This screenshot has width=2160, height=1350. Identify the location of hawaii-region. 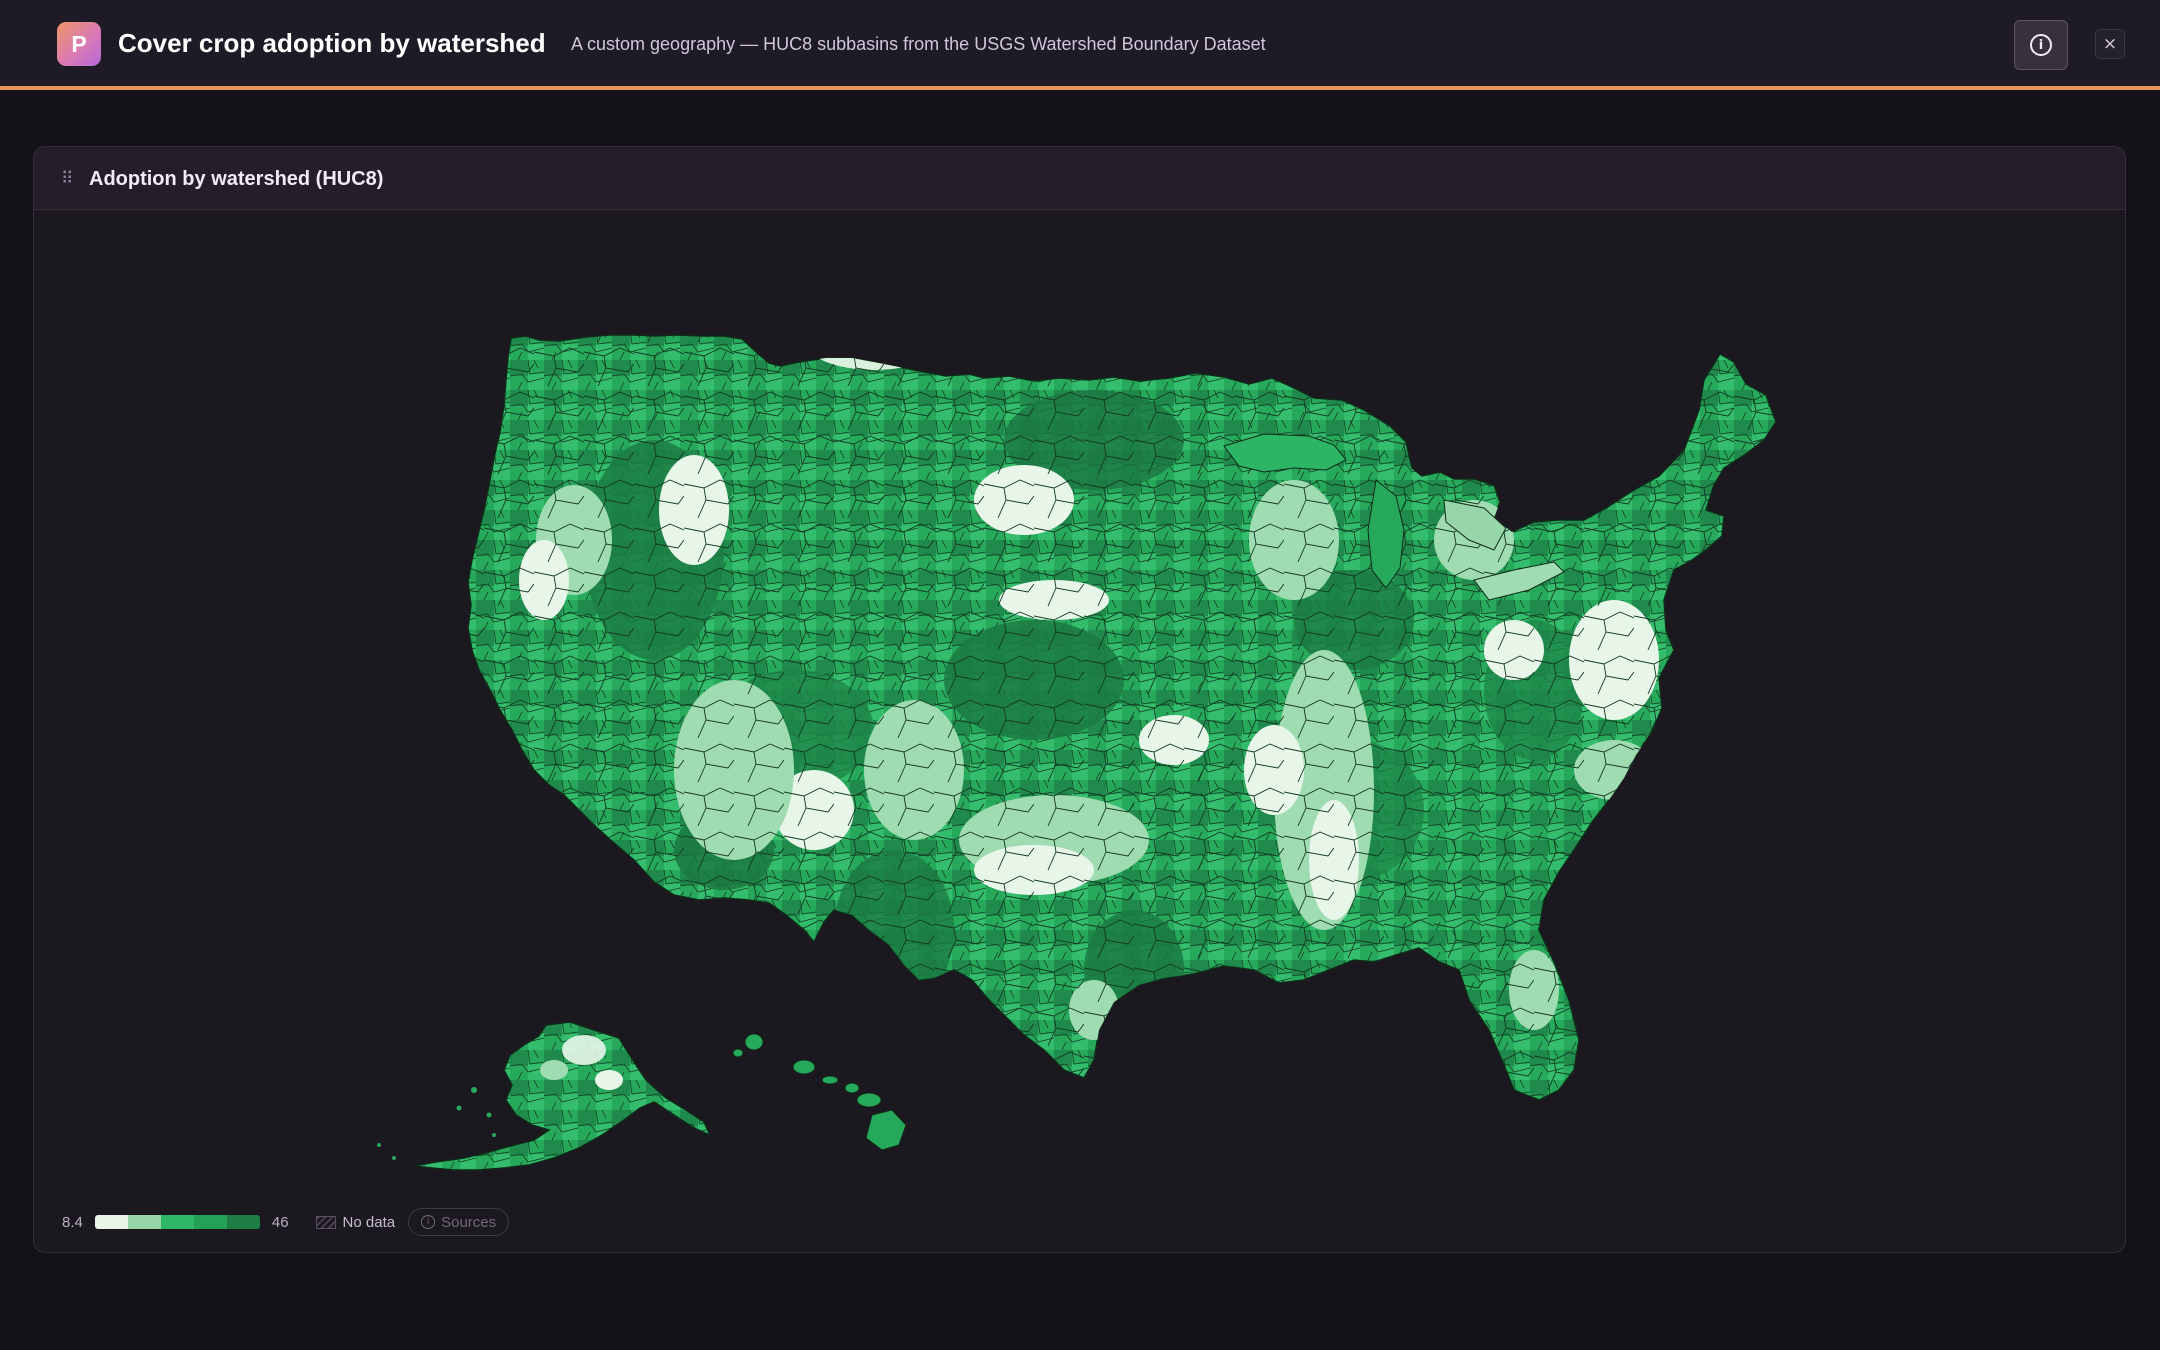
(819, 1092).